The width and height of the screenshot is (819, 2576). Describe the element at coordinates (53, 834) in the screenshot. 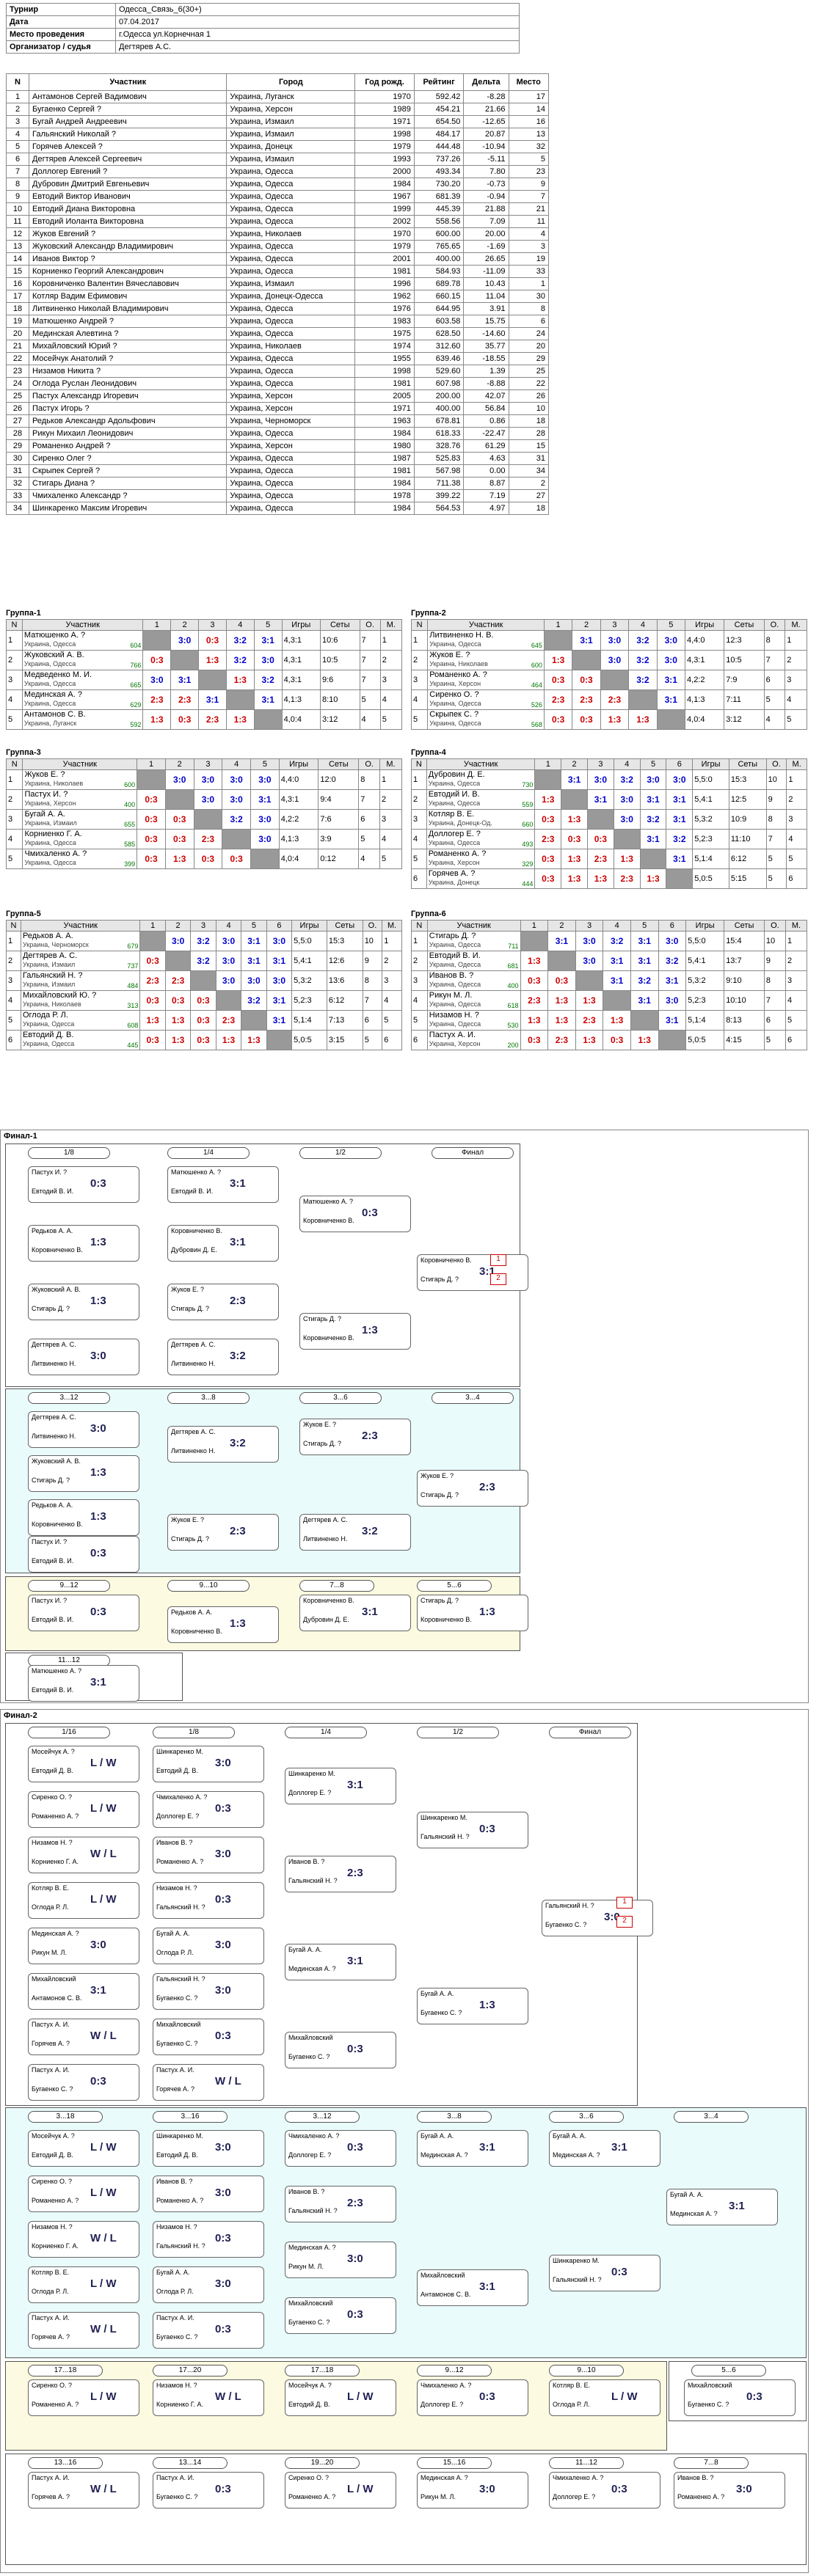

I see `player-name: Корниенко Г. А.` at that location.